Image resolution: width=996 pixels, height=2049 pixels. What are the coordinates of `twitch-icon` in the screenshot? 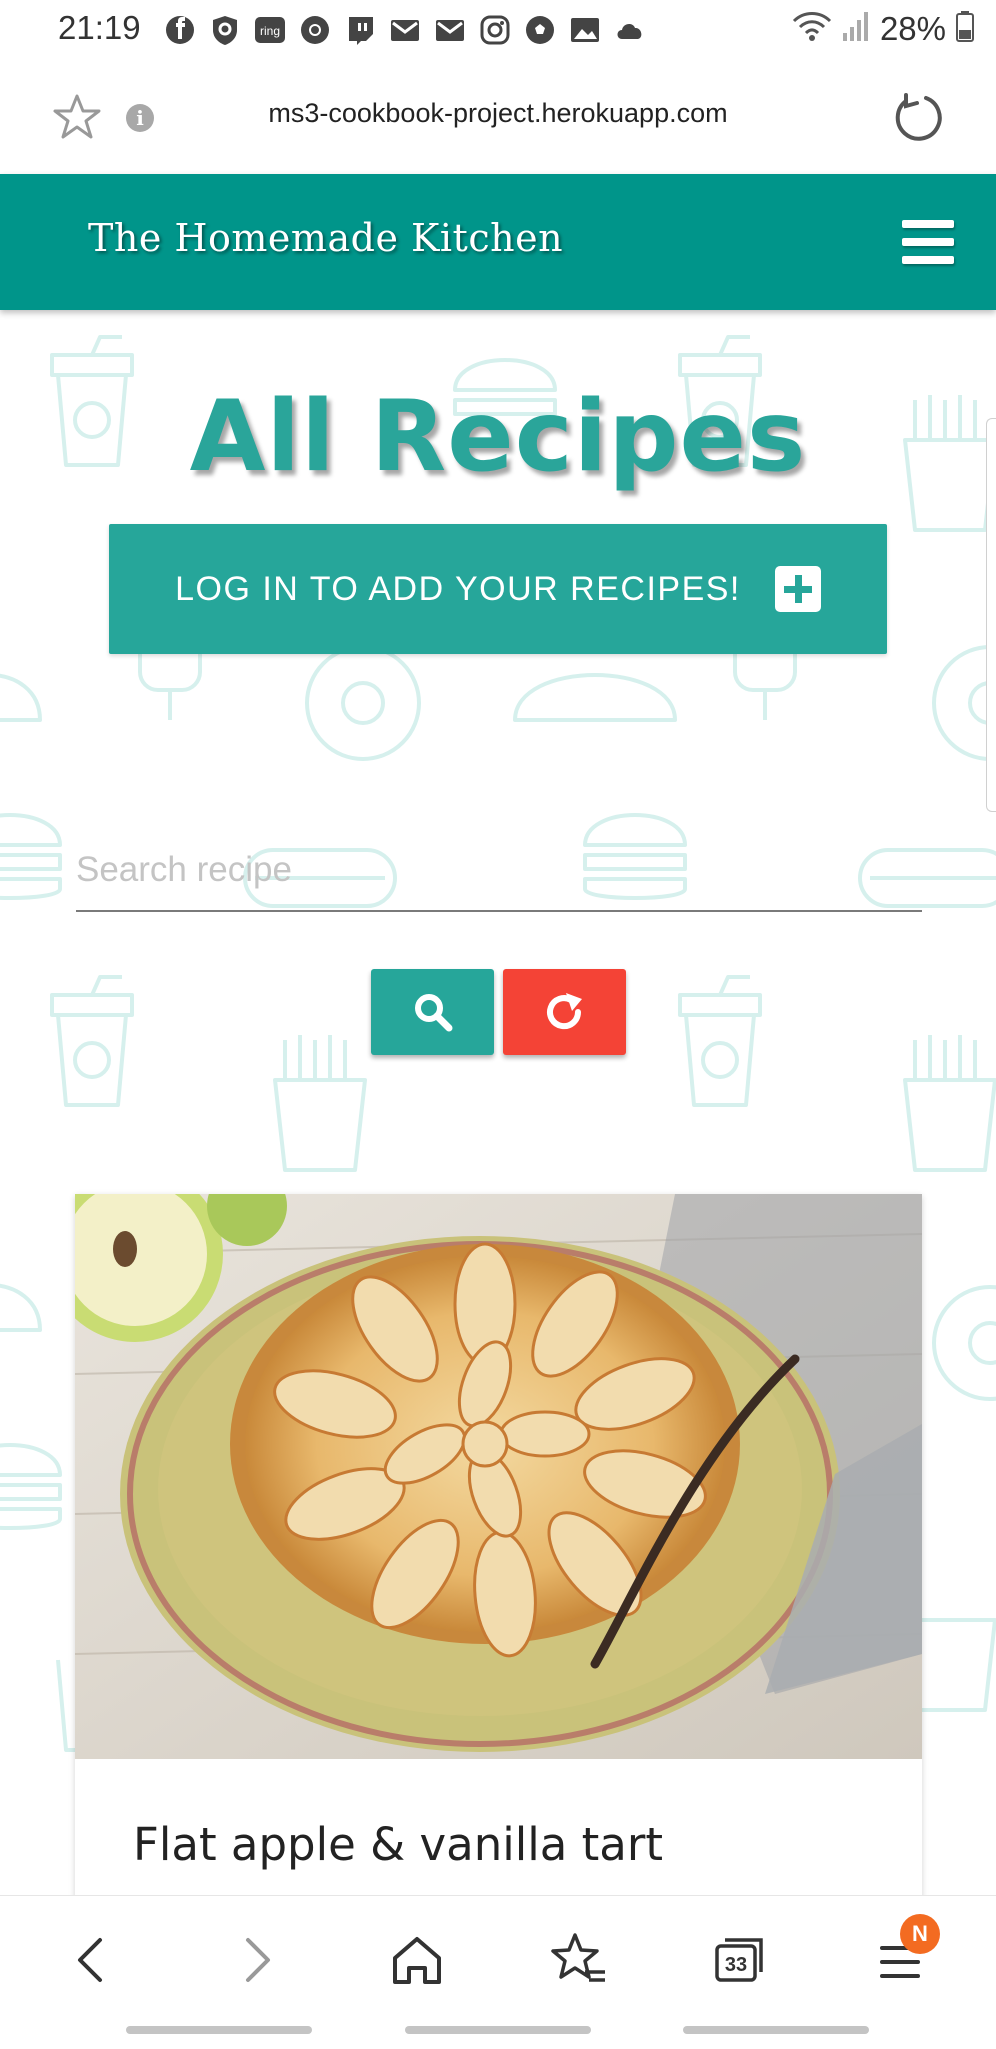 It's located at (360, 30).